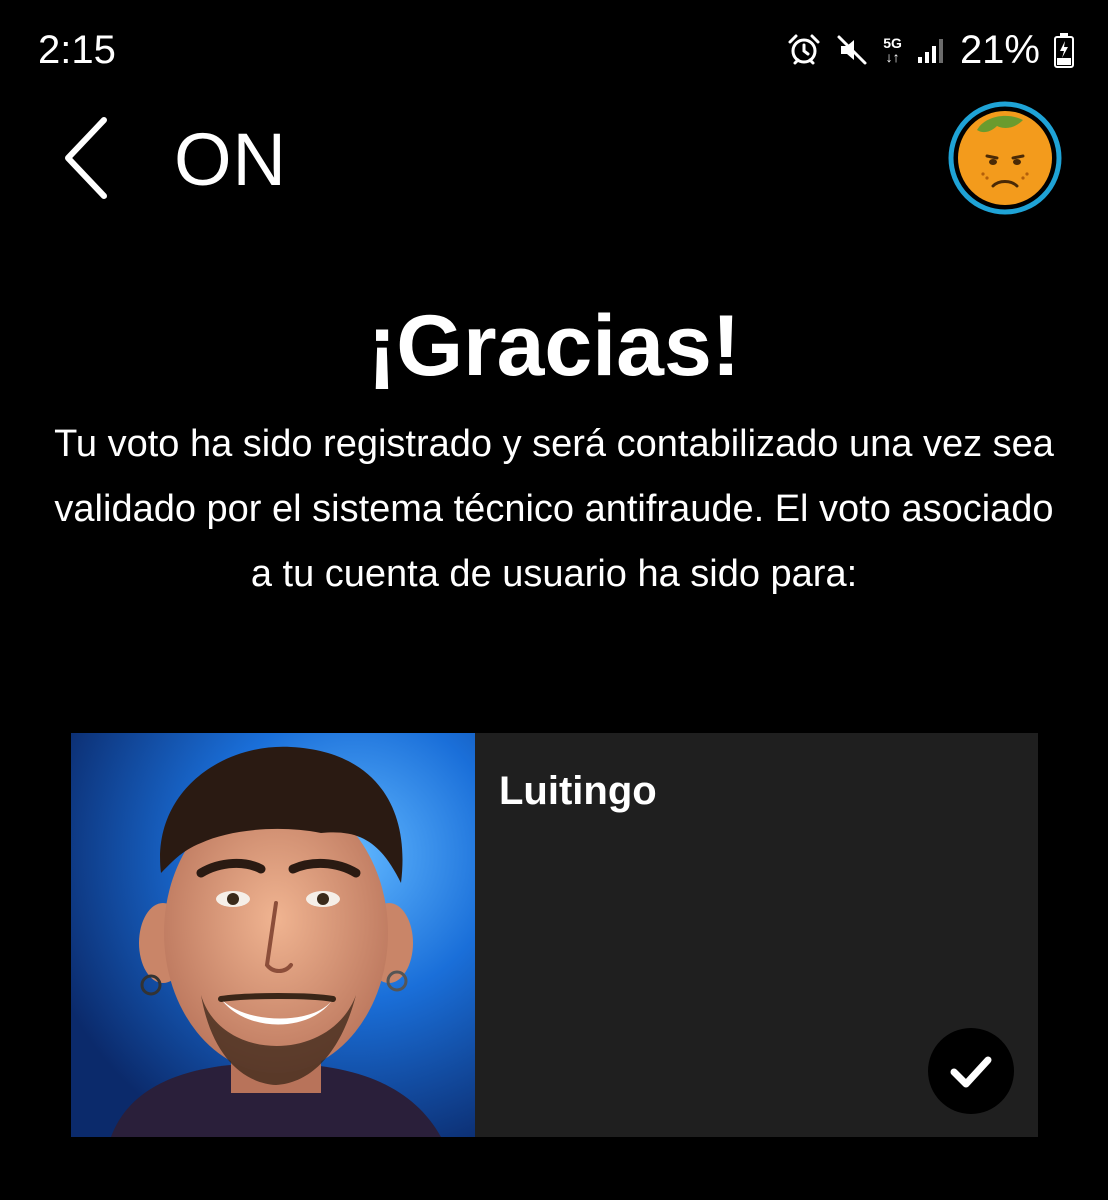 The height and width of the screenshot is (1200, 1108). I want to click on app-title: ON, so click(230, 159).